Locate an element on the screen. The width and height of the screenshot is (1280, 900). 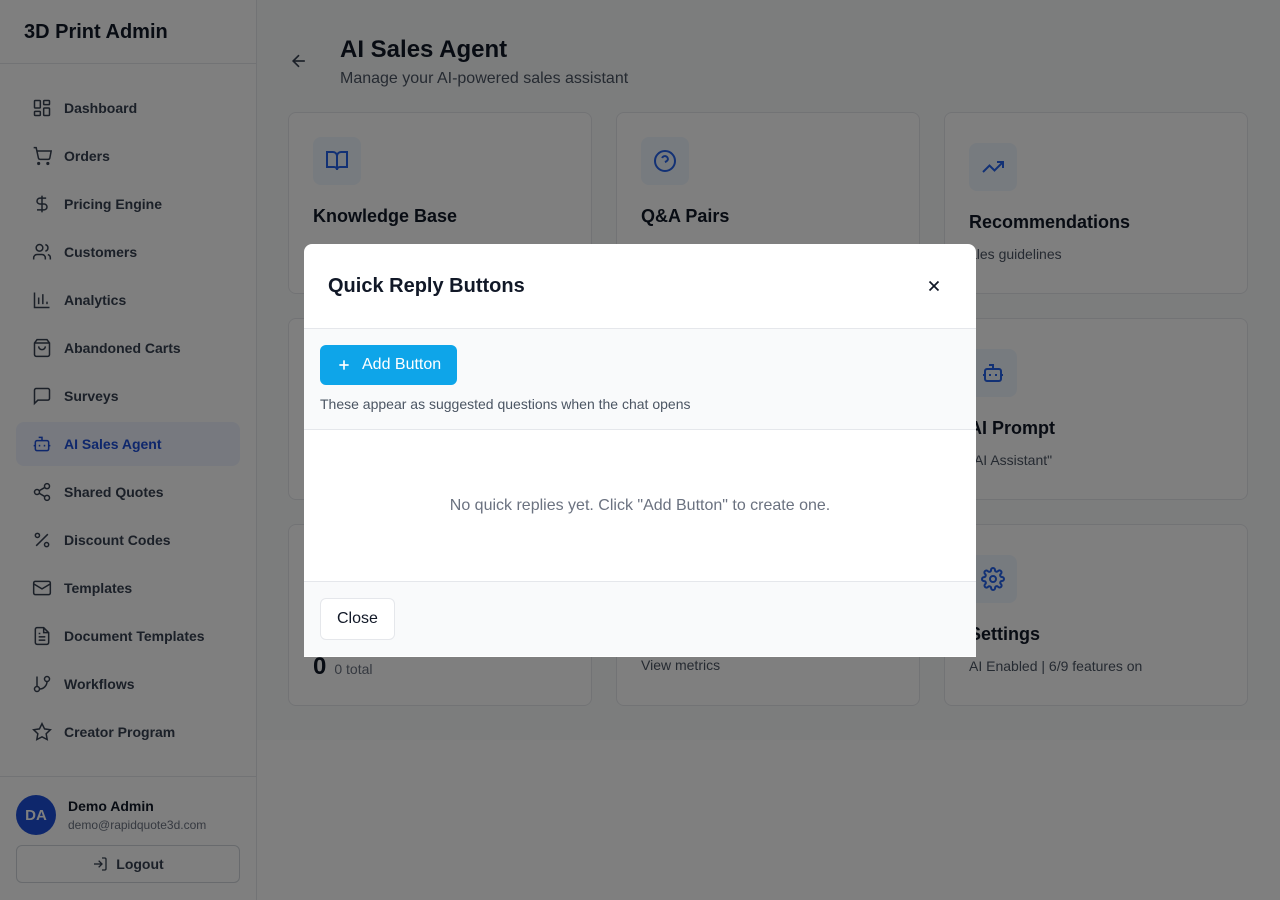
plus-icon is located at coordinates (344, 365).